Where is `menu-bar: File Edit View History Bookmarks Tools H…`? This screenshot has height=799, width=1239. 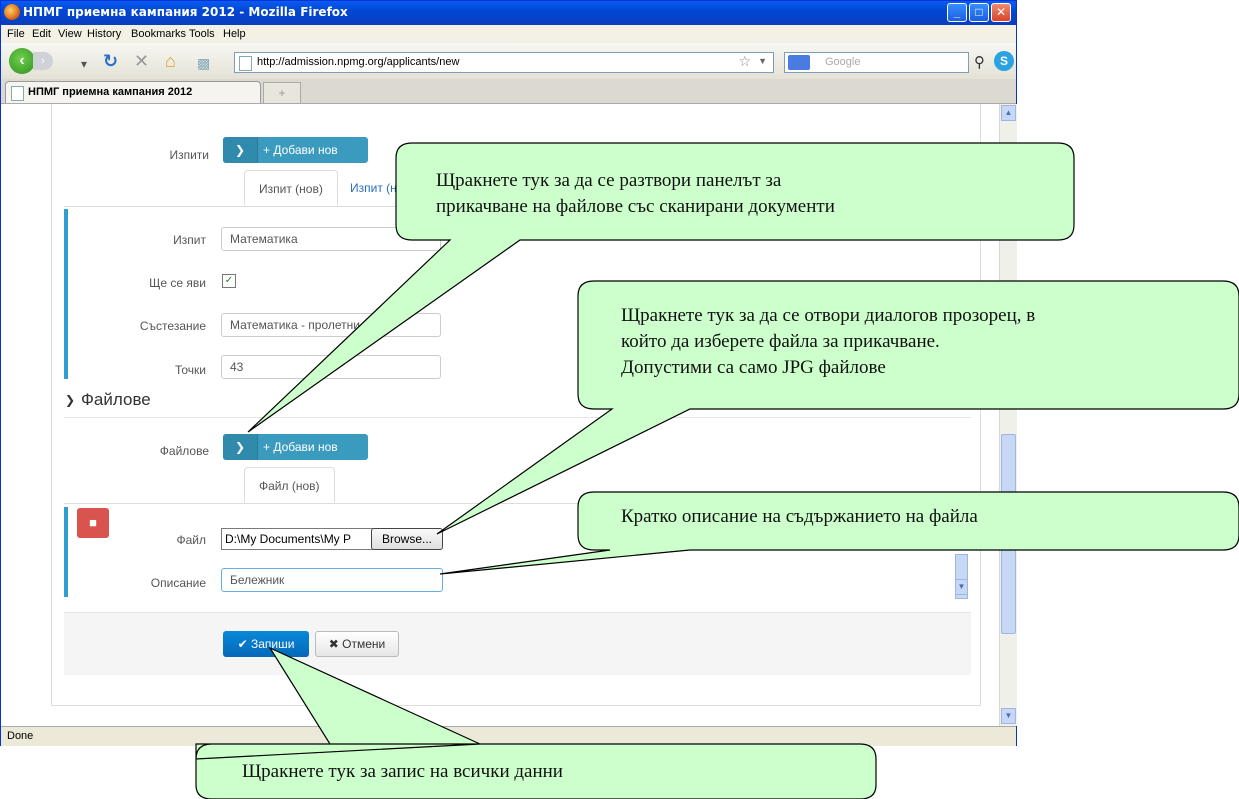
menu-bar: File Edit View History Bookmarks Tools H… is located at coordinates (508, 34).